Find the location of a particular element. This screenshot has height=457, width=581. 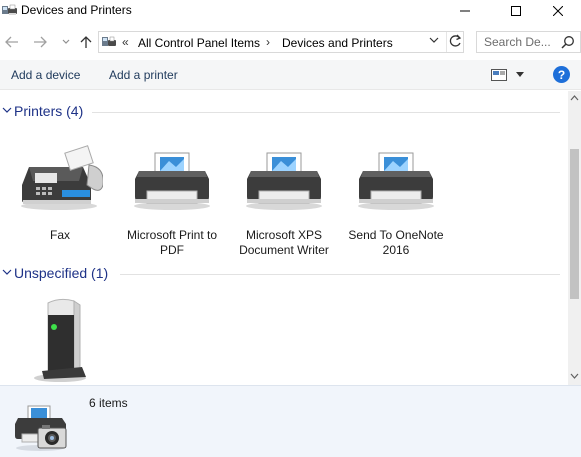

view-options-dropdown is located at coordinates (520, 74).